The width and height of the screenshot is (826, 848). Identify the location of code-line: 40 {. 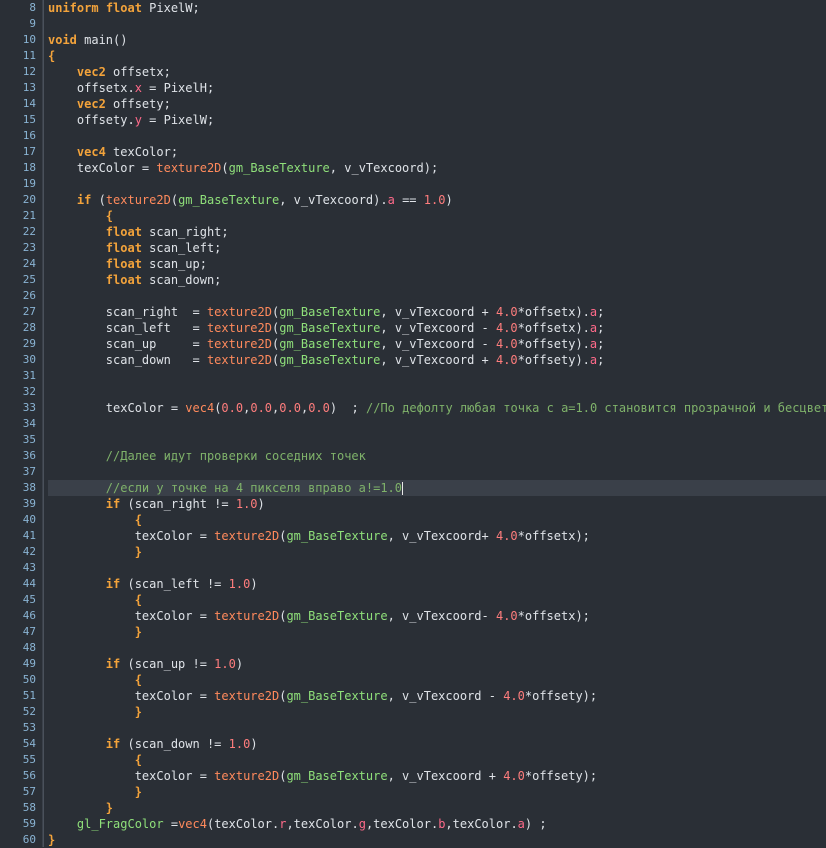
(413, 520).